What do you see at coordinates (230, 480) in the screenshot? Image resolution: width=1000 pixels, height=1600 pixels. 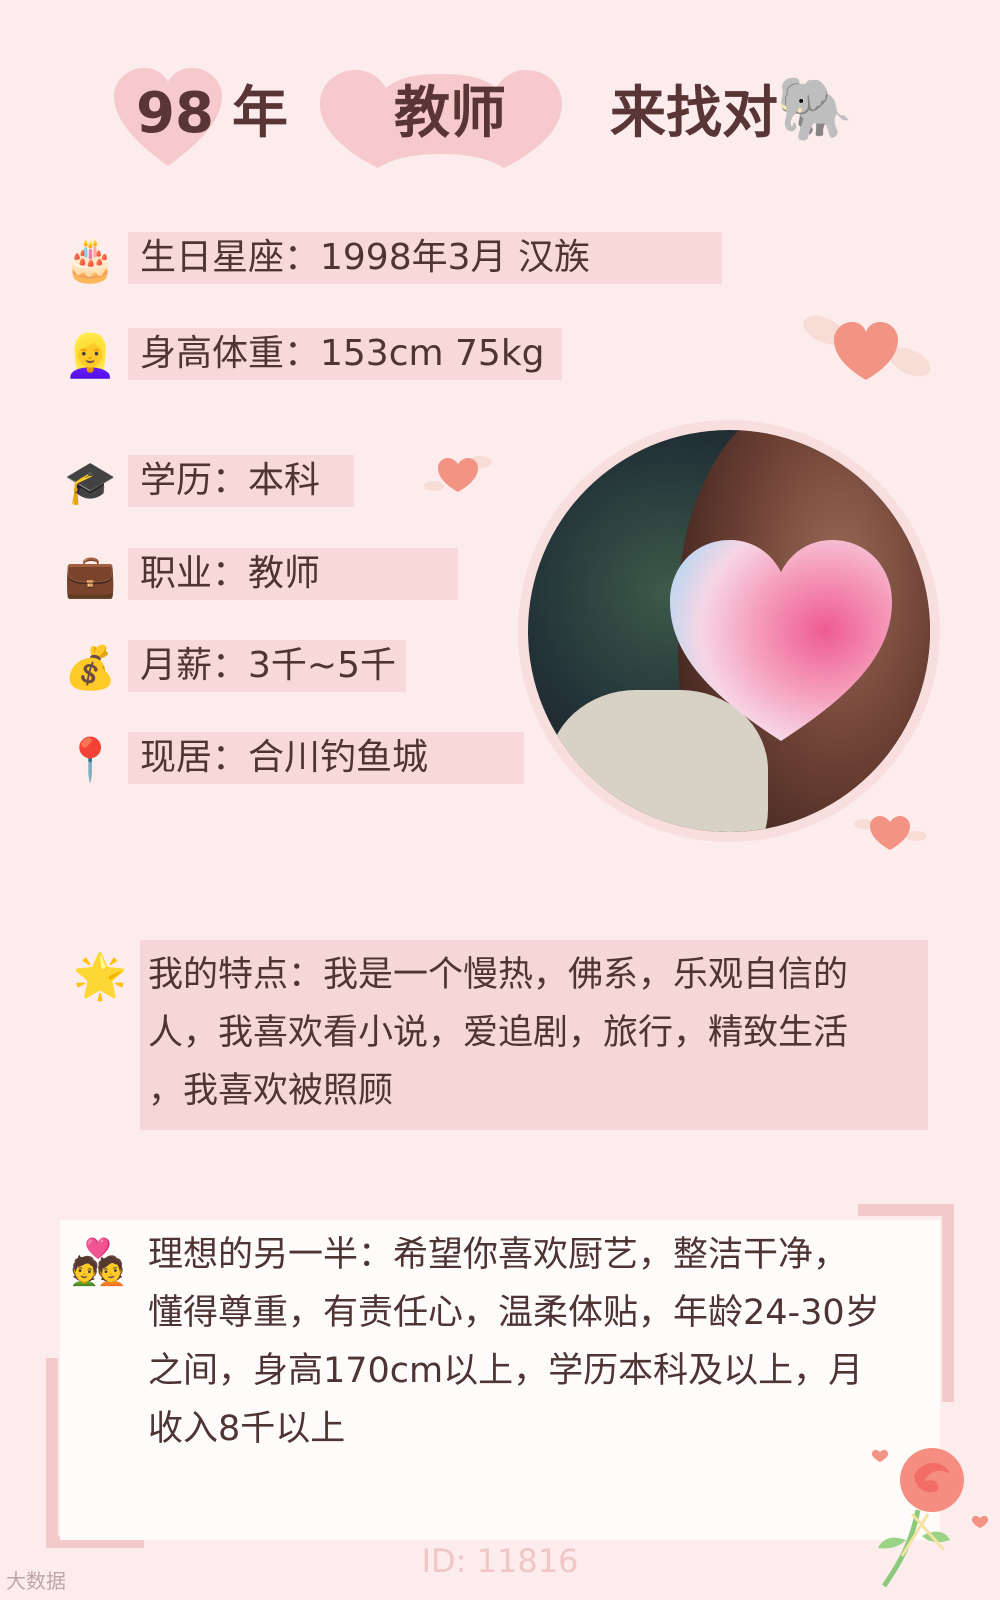 I see `education-text: 学历：本科` at bounding box center [230, 480].